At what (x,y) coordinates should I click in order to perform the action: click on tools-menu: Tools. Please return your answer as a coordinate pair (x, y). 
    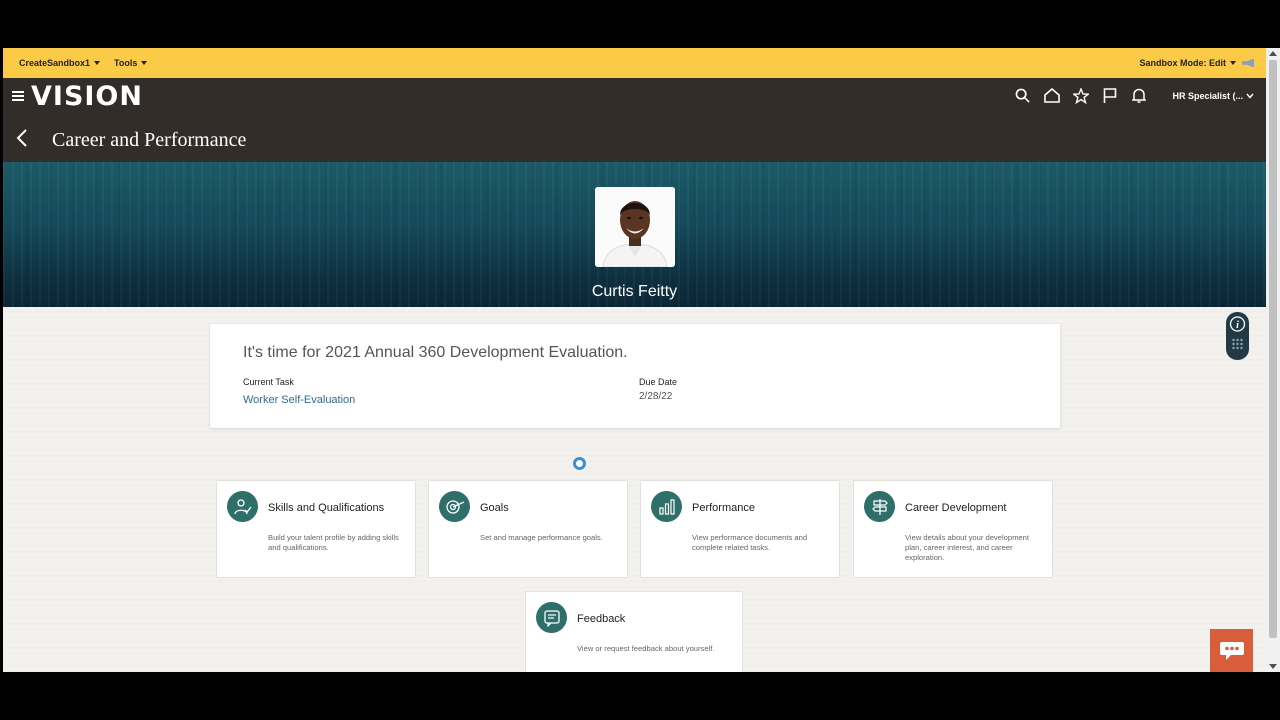
    Looking at the image, I should click on (131, 63).